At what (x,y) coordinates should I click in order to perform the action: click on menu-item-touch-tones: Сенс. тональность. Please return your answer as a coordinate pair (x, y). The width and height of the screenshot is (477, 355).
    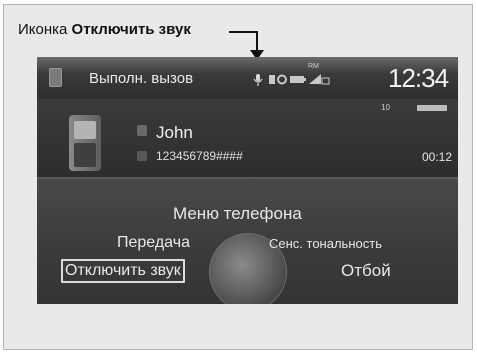
    Looking at the image, I should click on (325, 243).